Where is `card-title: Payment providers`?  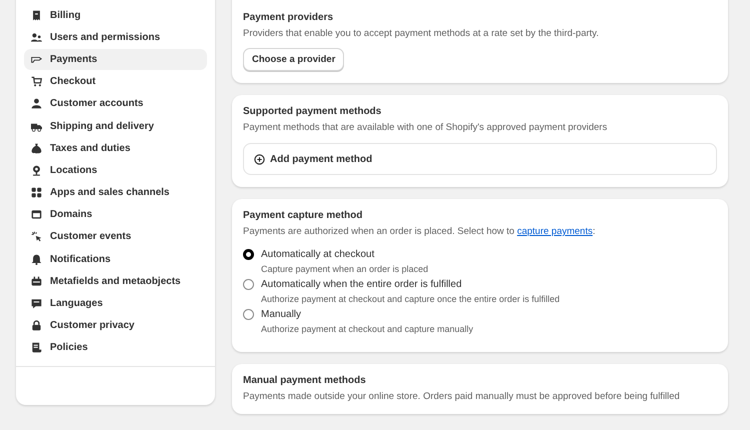 card-title: Payment providers is located at coordinates (288, 17).